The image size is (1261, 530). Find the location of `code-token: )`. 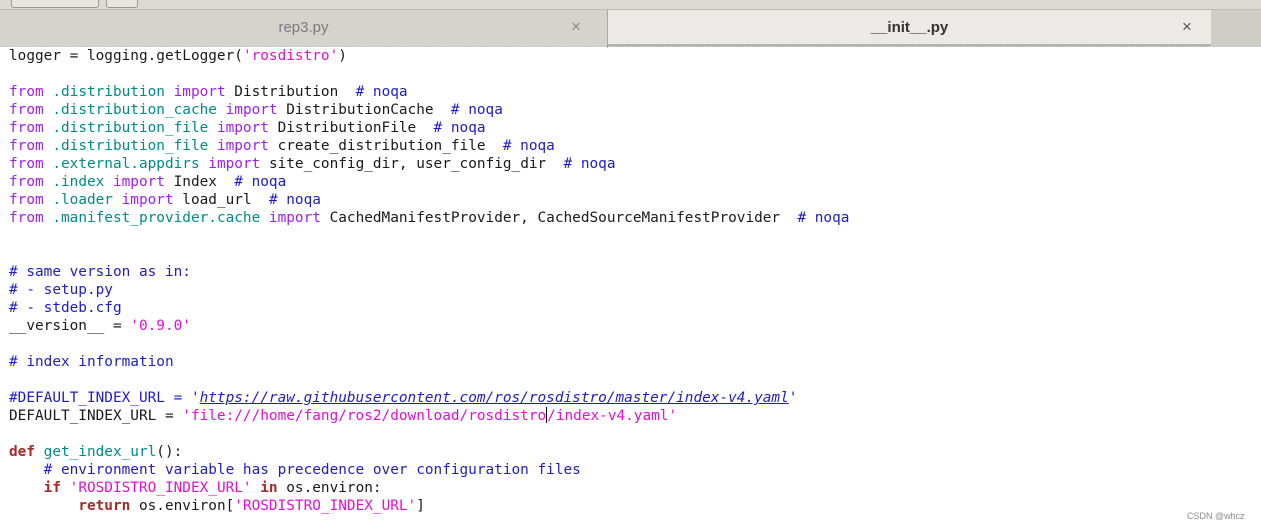

code-token: ) is located at coordinates (342, 56).